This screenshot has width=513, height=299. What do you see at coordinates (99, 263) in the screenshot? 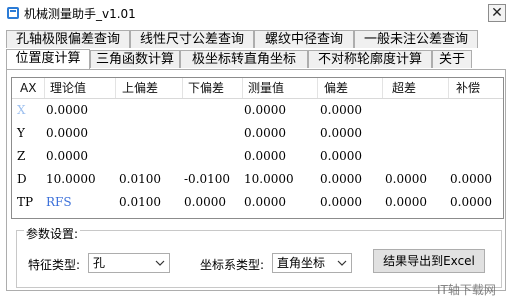
I see `feature-type-value: 孔` at bounding box center [99, 263].